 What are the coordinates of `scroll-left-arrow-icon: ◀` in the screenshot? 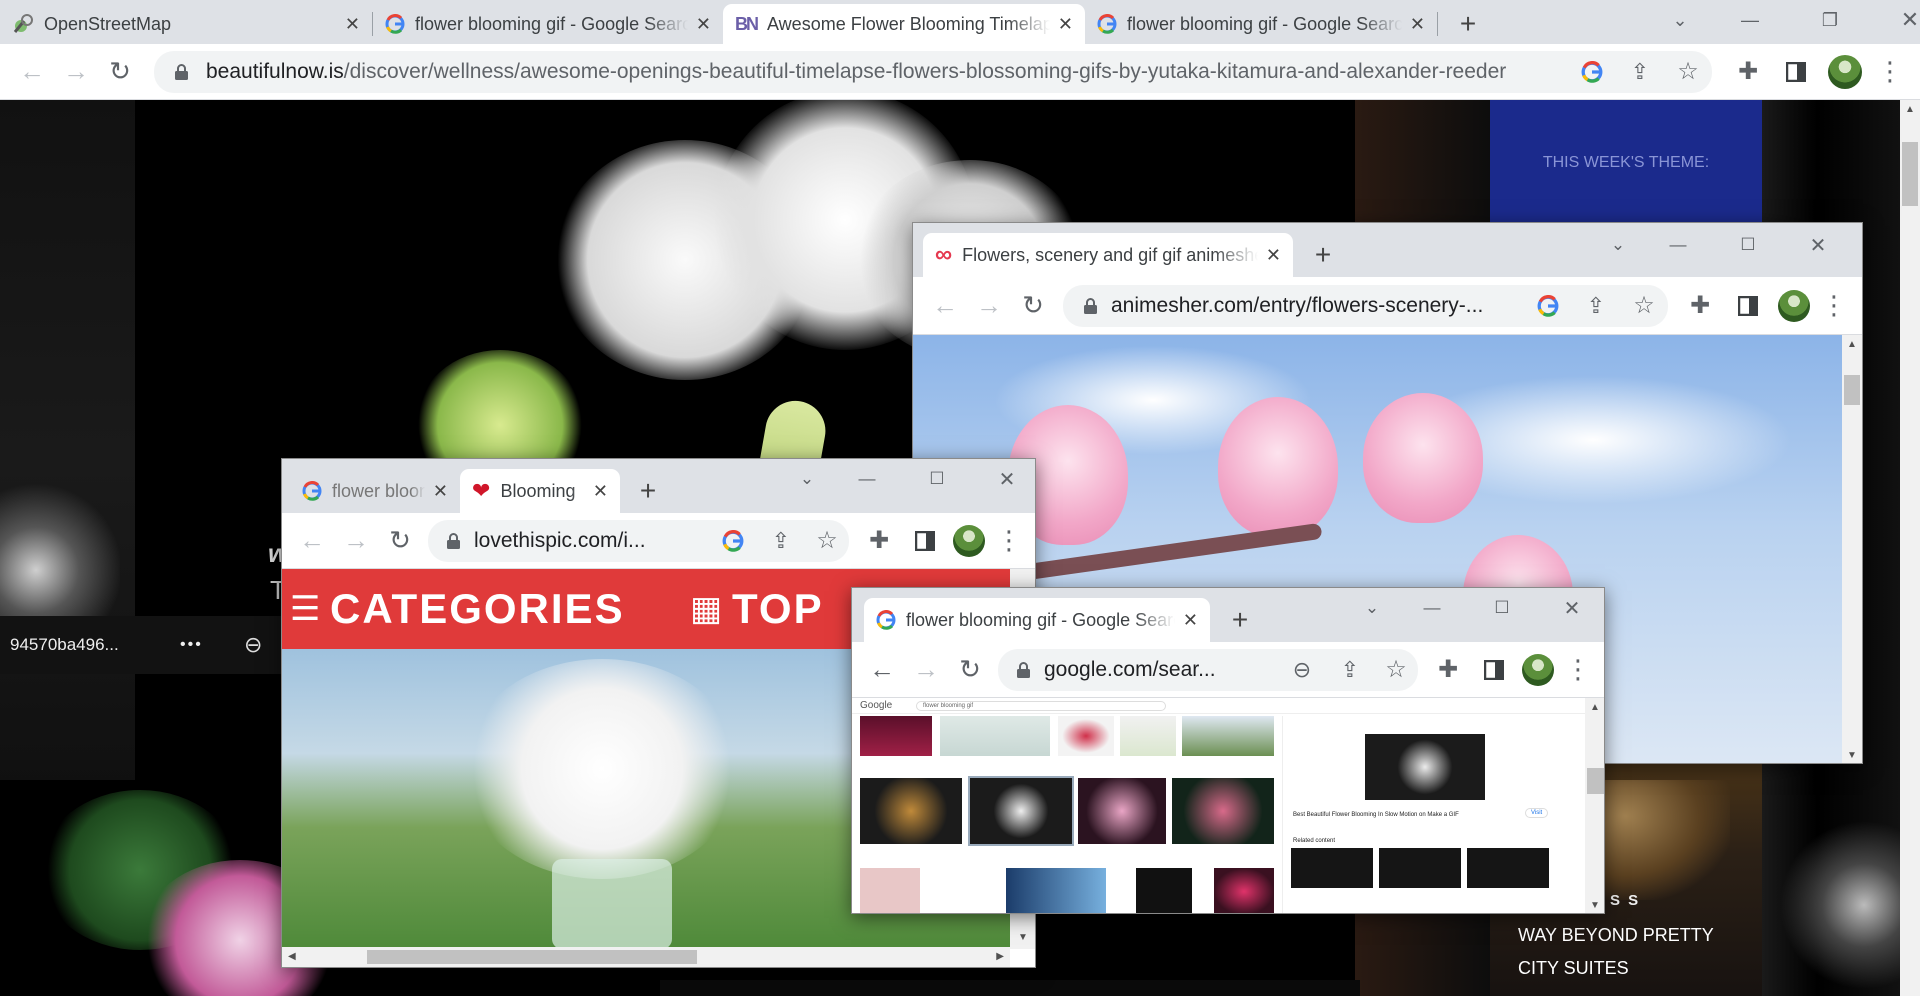 It's located at (292, 956).